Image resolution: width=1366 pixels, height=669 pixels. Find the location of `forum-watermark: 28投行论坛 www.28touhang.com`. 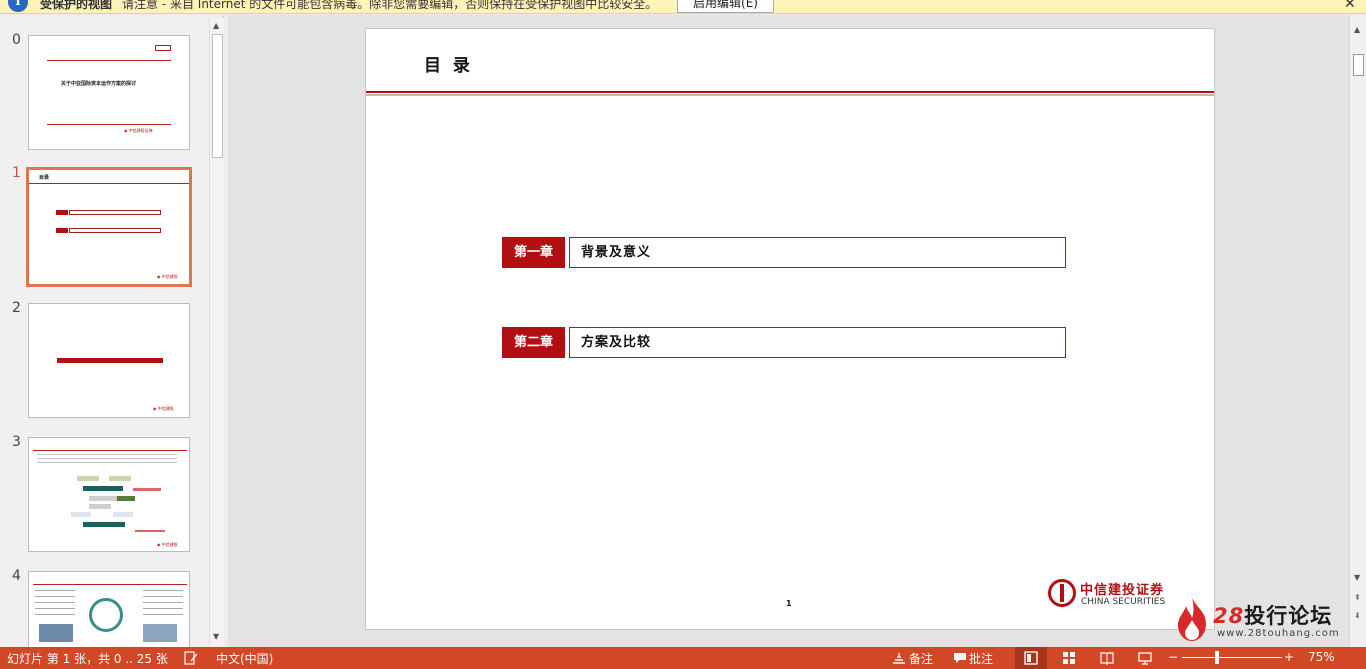

forum-watermark: 28投行论坛 www.28touhang.com is located at coordinates (1265, 620).